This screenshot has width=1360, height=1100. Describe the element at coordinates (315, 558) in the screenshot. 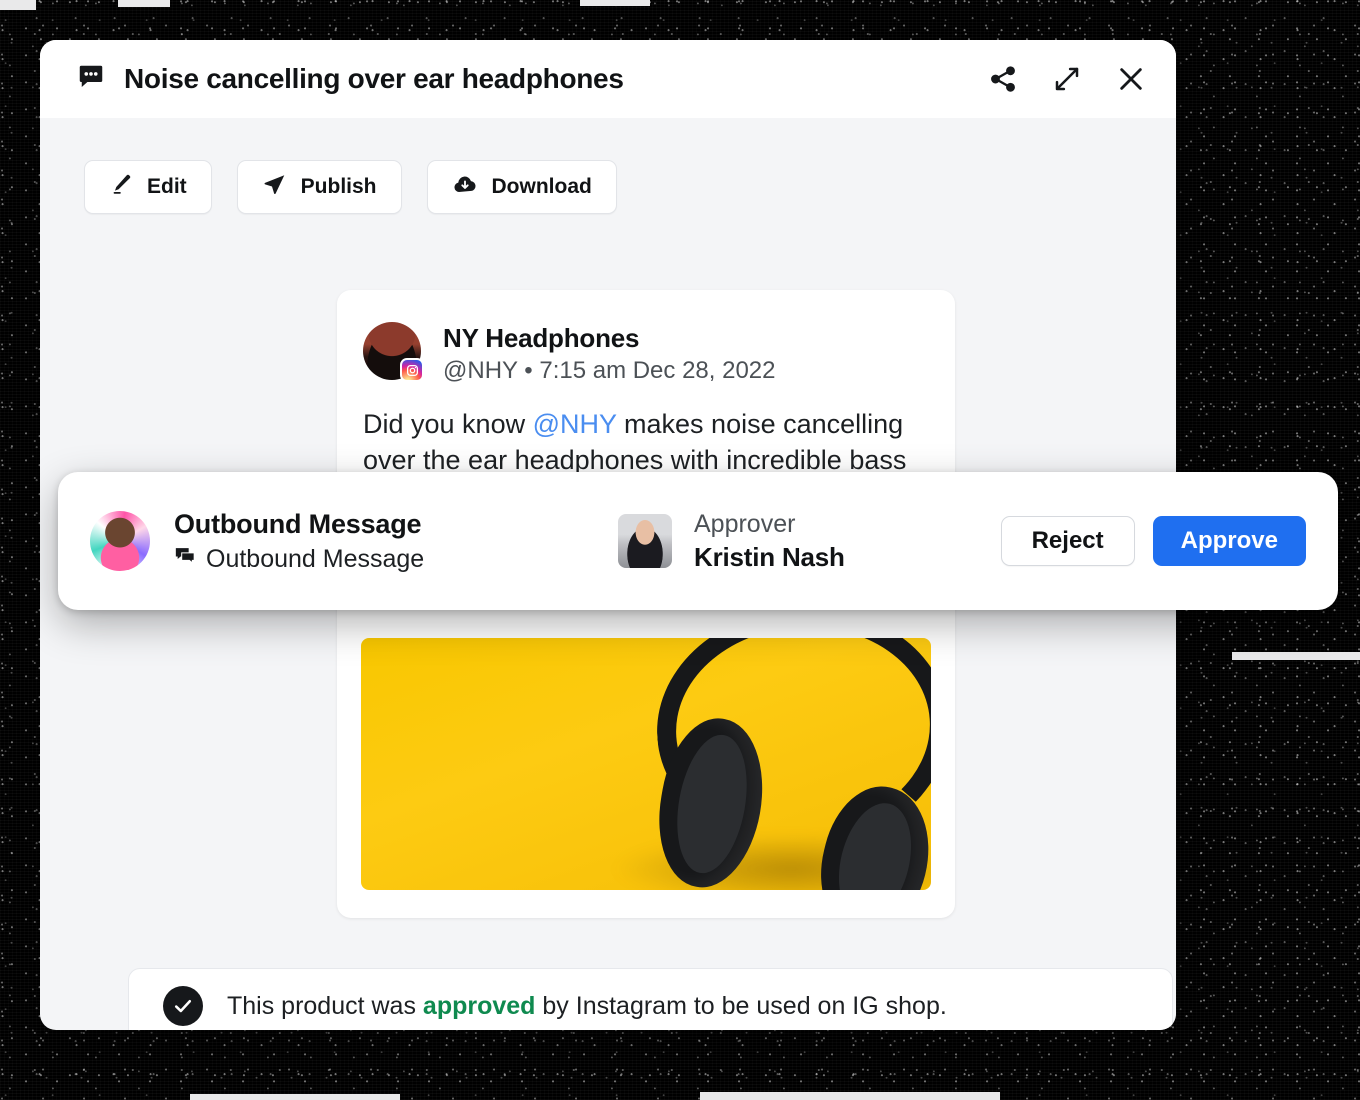

I see `outbound-subtitle: Outbound Message` at that location.